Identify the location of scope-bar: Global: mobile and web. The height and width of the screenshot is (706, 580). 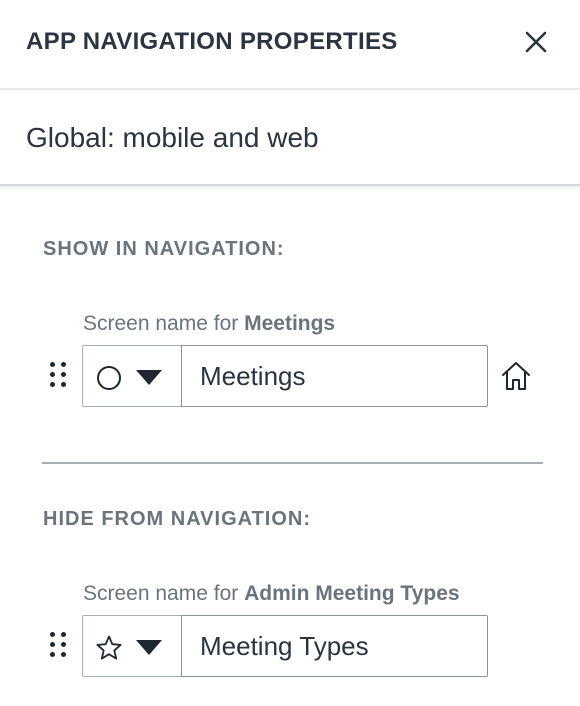
(290, 139).